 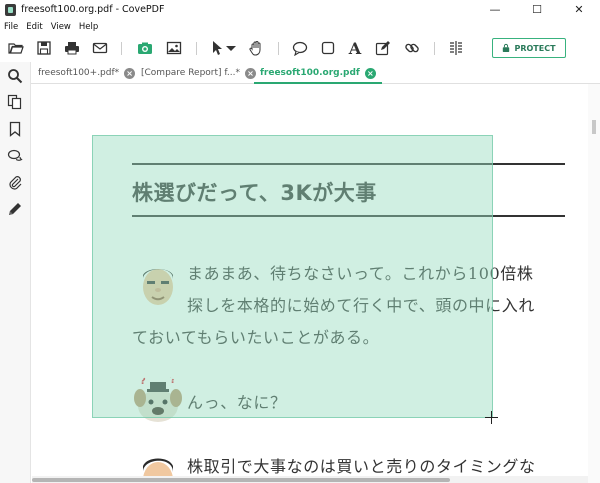 What do you see at coordinates (300, 9) in the screenshot?
I see `title-bar: freesoft100.org.pdf - CovePDF — ☐ ✕` at bounding box center [300, 9].